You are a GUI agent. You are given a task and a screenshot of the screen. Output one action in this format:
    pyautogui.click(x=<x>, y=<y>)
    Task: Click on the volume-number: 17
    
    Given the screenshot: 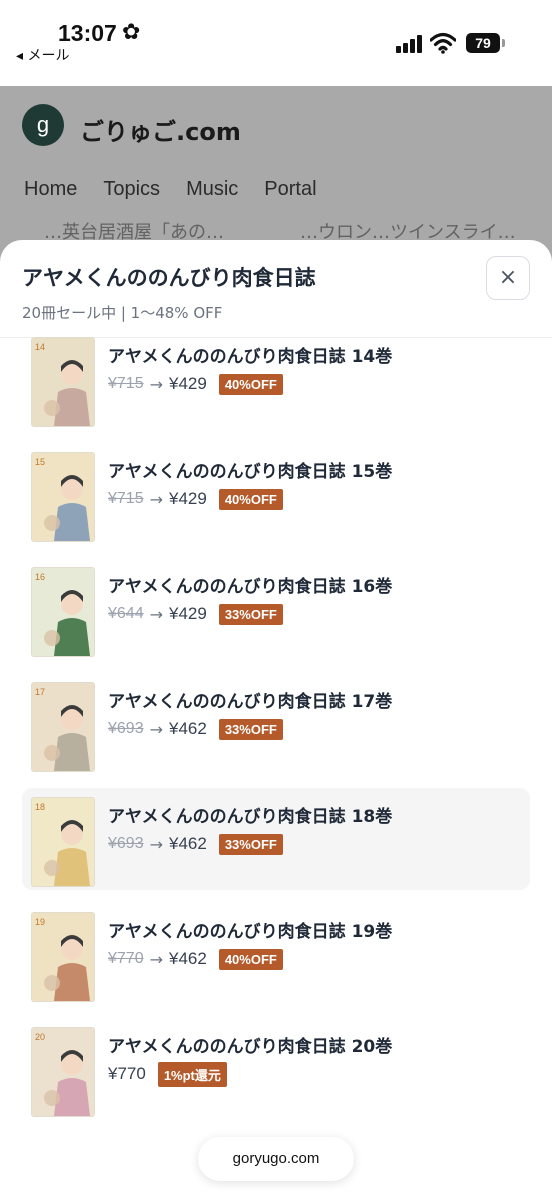 What is the action you would take?
    pyautogui.click(x=40, y=692)
    